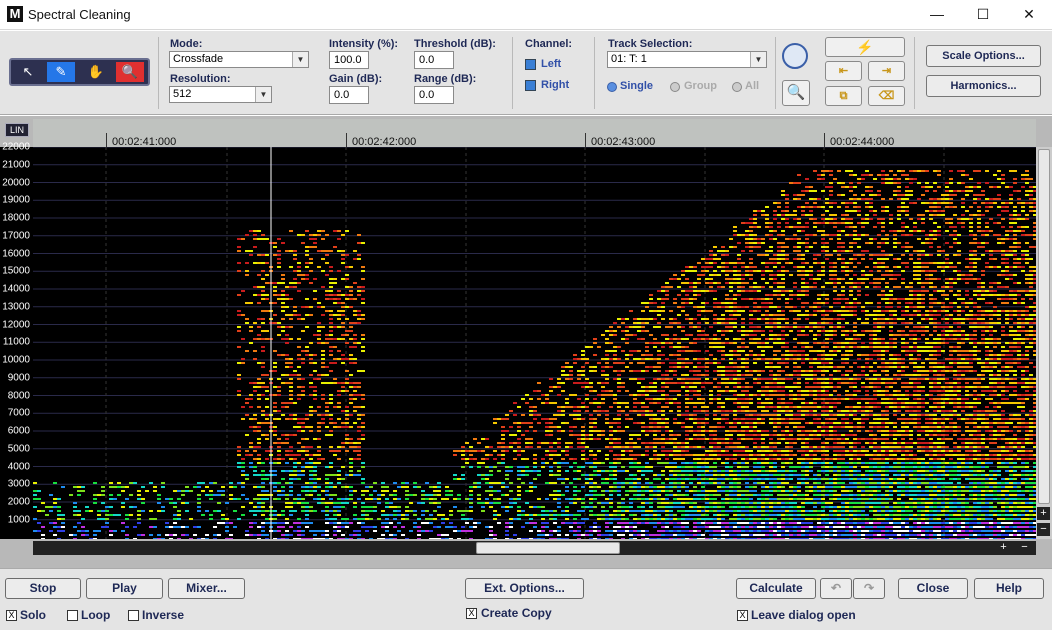 The height and width of the screenshot is (630, 1052). What do you see at coordinates (700, 86) in the screenshot?
I see `group-label: Group` at bounding box center [700, 86].